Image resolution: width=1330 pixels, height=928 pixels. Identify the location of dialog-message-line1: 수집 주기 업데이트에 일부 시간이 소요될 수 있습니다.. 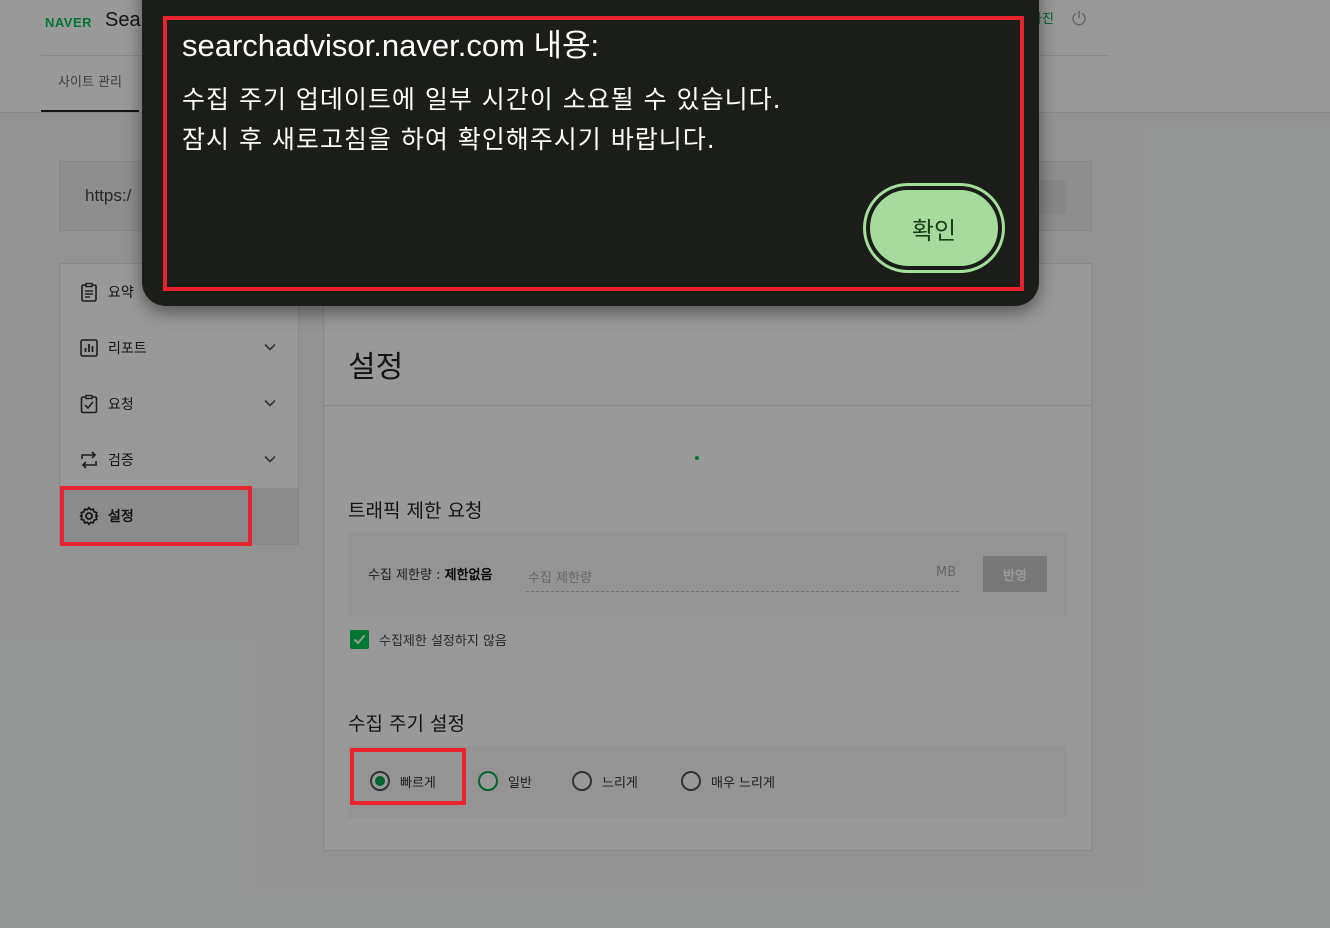
(482, 99).